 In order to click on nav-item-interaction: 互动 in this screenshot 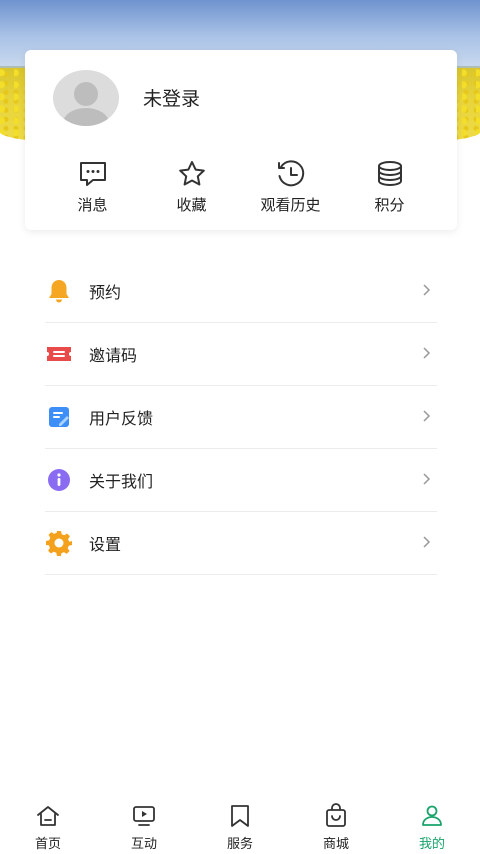, I will do `click(144, 824)`.